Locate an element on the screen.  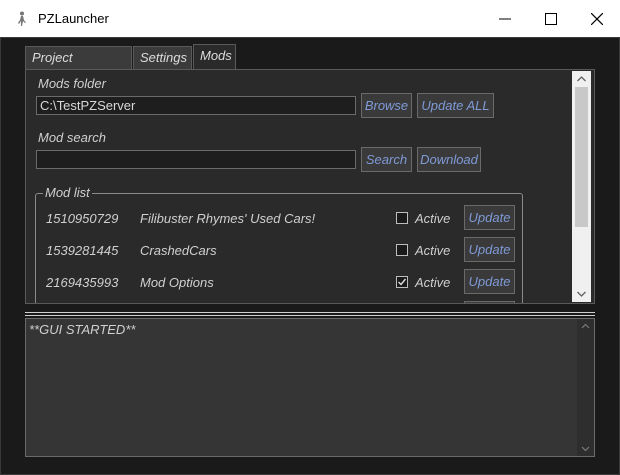
download-button: Download is located at coordinates (449, 159).